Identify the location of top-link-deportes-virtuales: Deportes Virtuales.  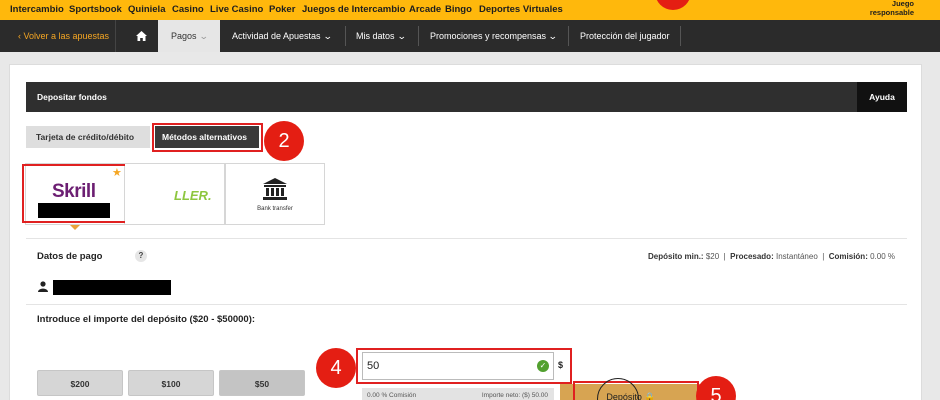
(521, 9).